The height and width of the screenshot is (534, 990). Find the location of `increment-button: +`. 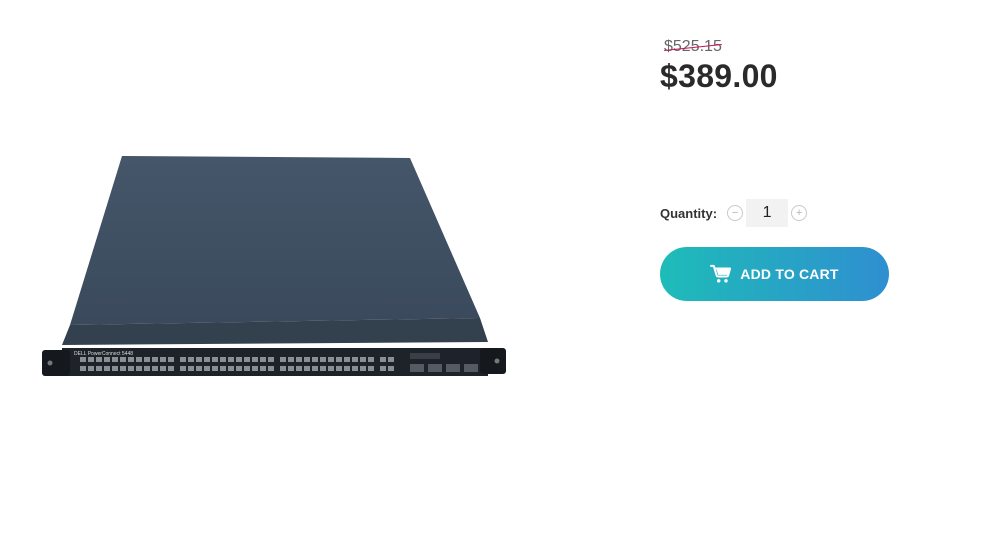

increment-button: + is located at coordinates (799, 213).